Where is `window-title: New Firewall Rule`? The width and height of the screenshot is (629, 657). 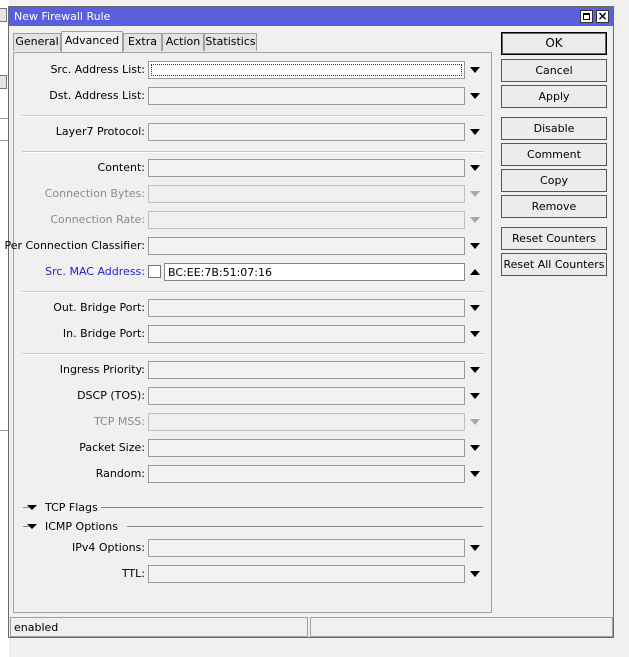
window-title: New Firewall Rule is located at coordinates (62, 16).